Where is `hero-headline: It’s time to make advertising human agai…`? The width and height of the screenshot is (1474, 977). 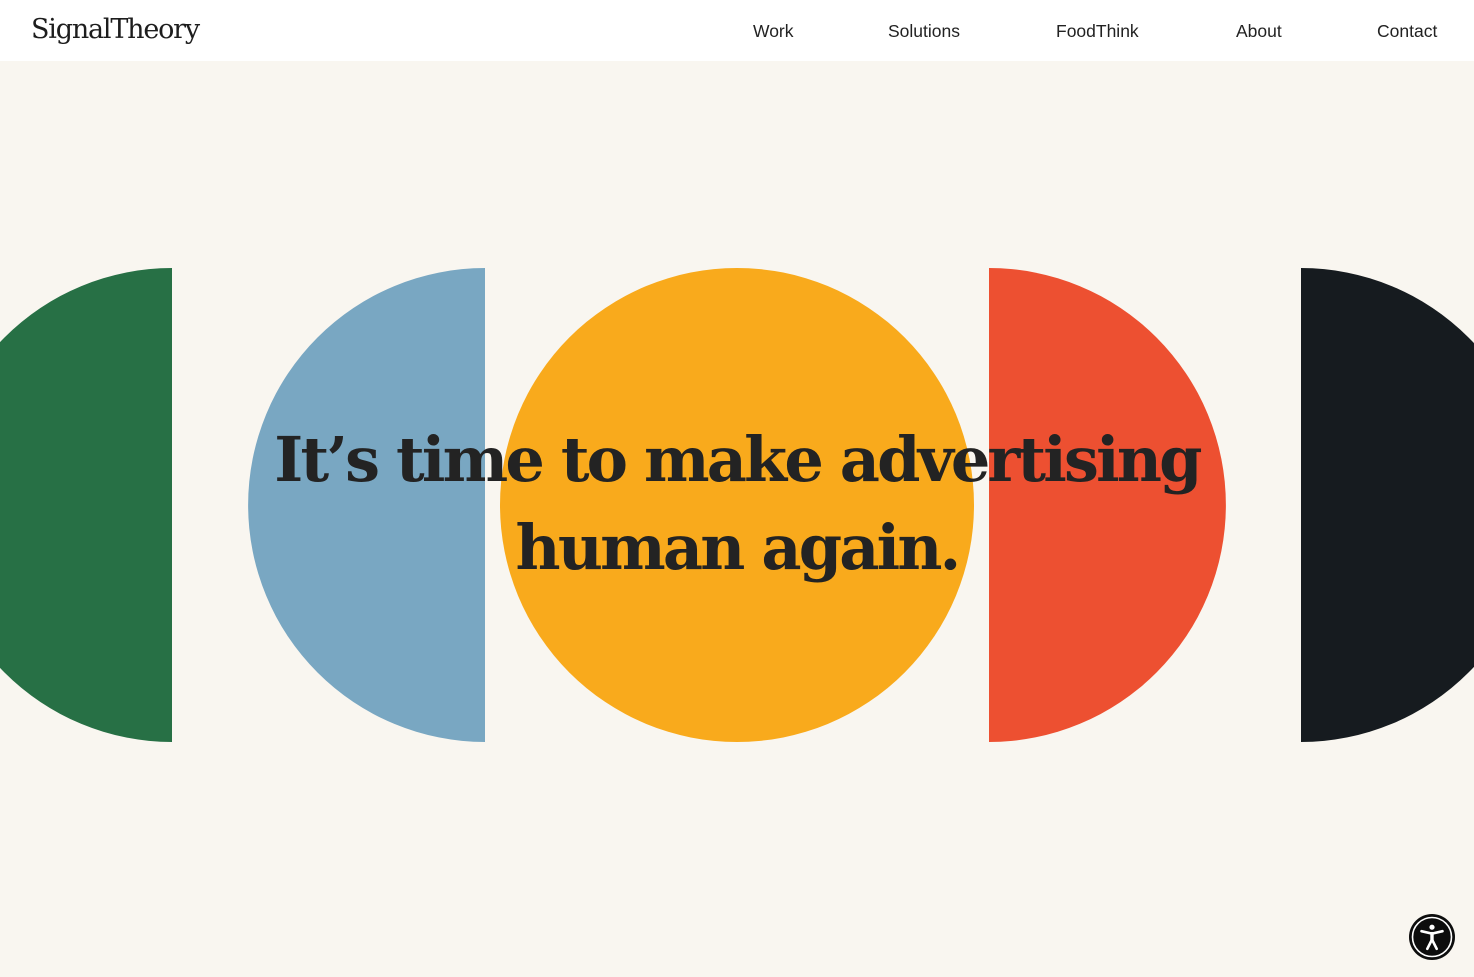
hero-headline: It’s time to make advertising human agai… is located at coordinates (737, 504).